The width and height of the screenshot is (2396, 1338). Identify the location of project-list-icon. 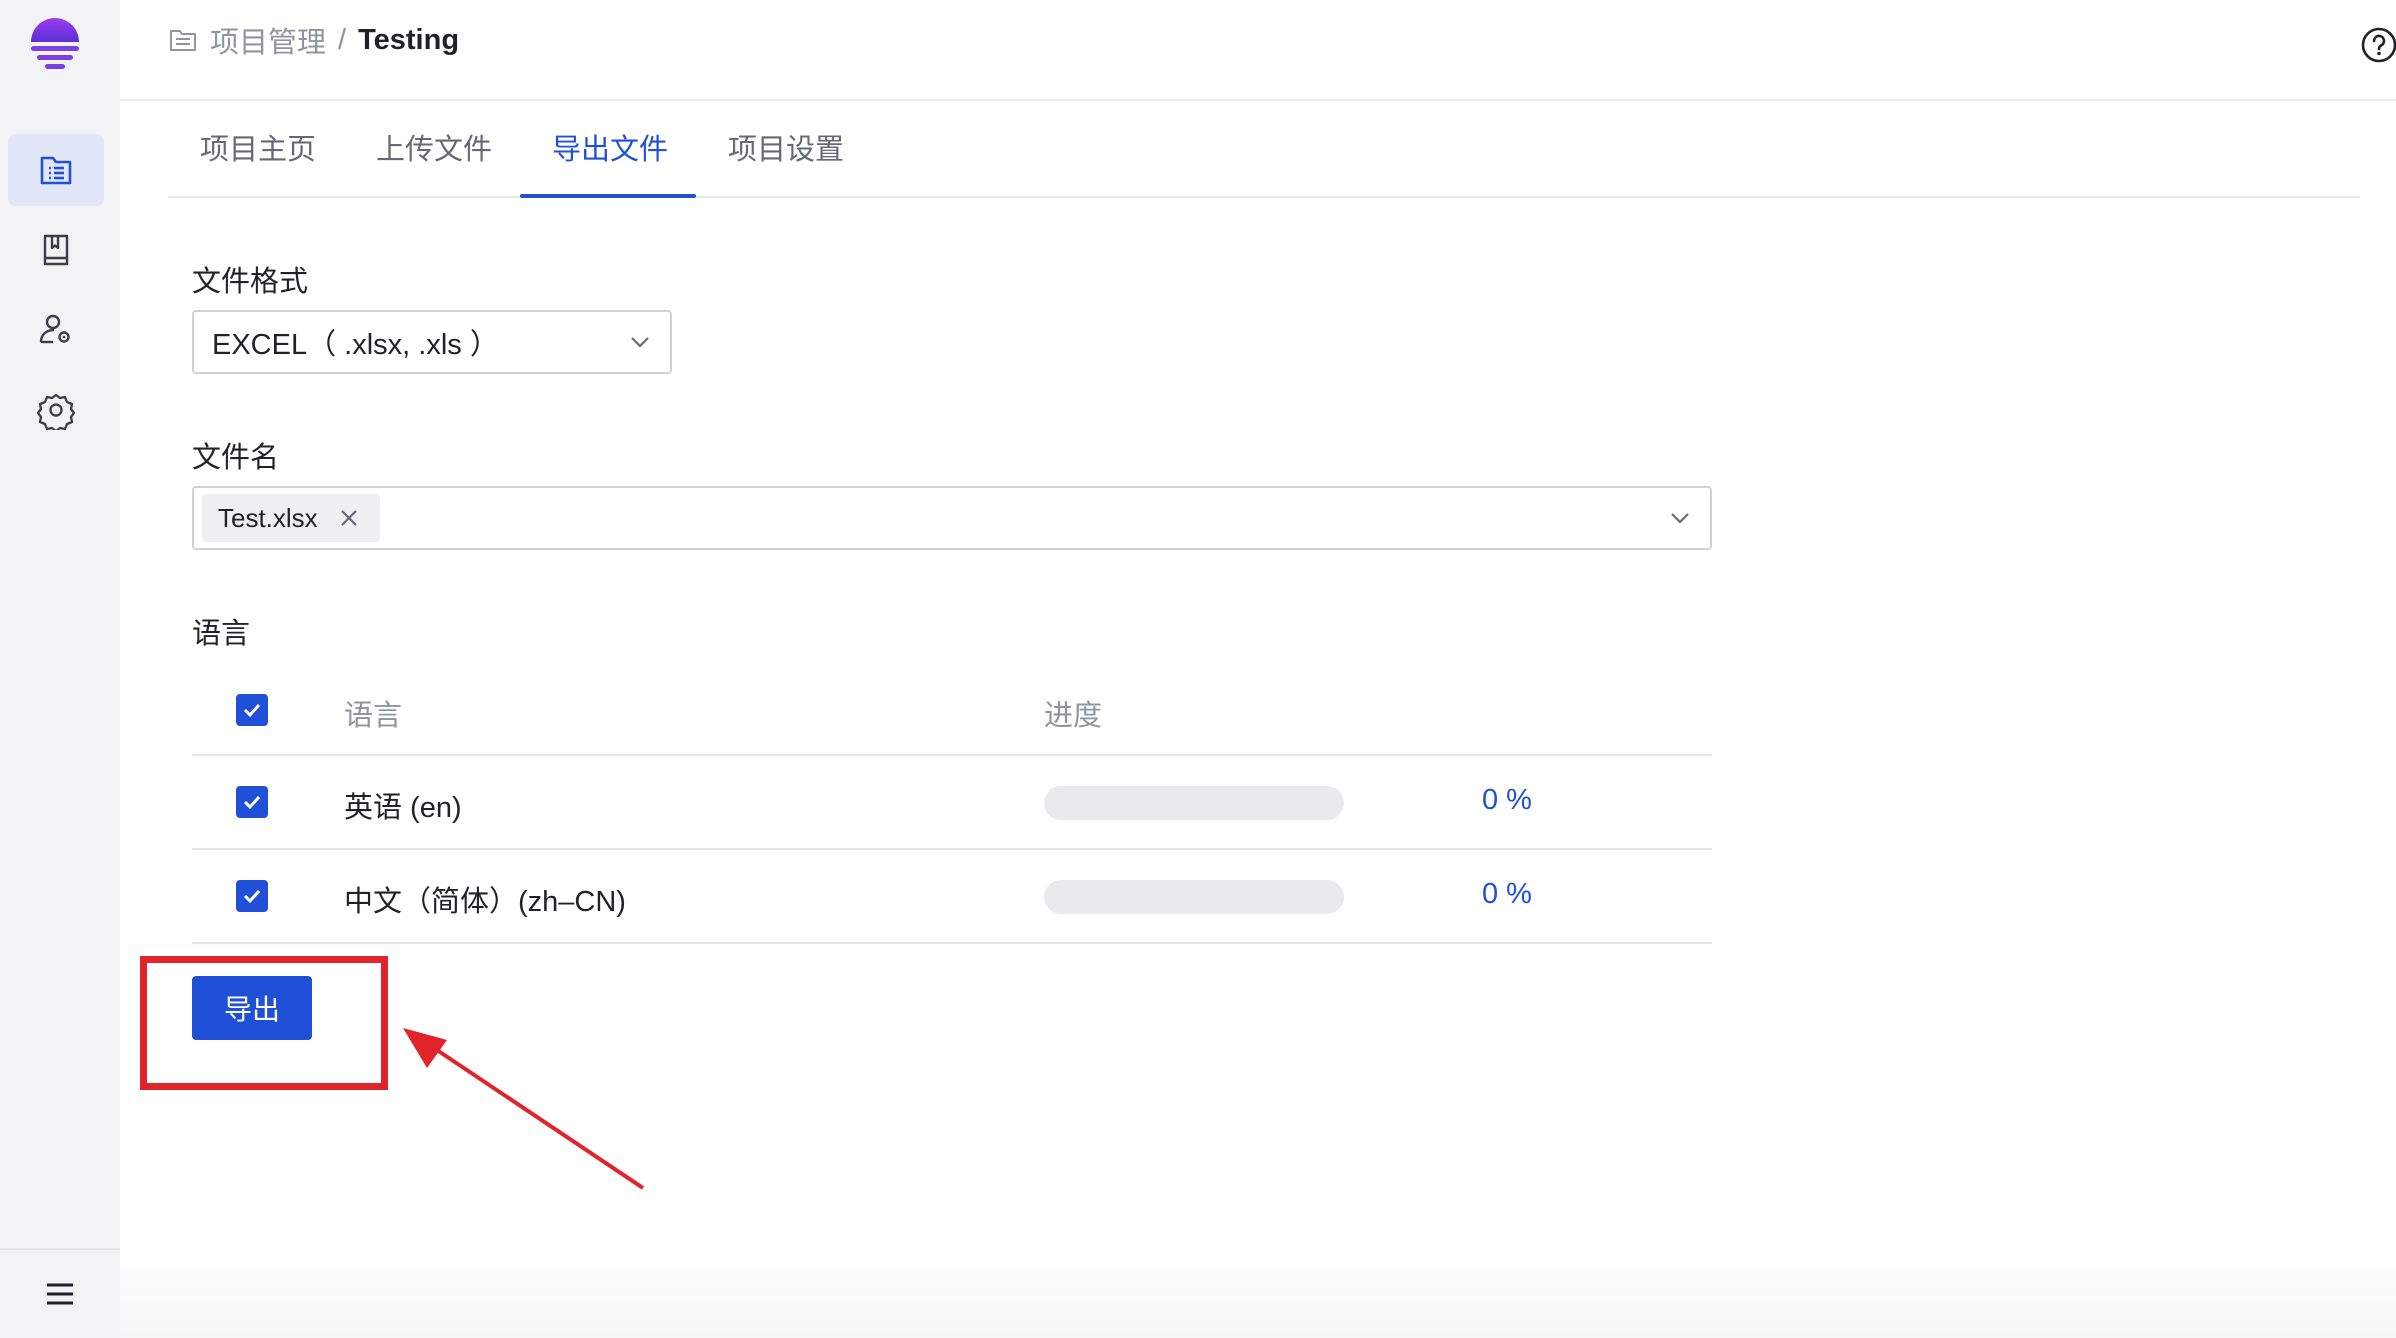
(56, 170).